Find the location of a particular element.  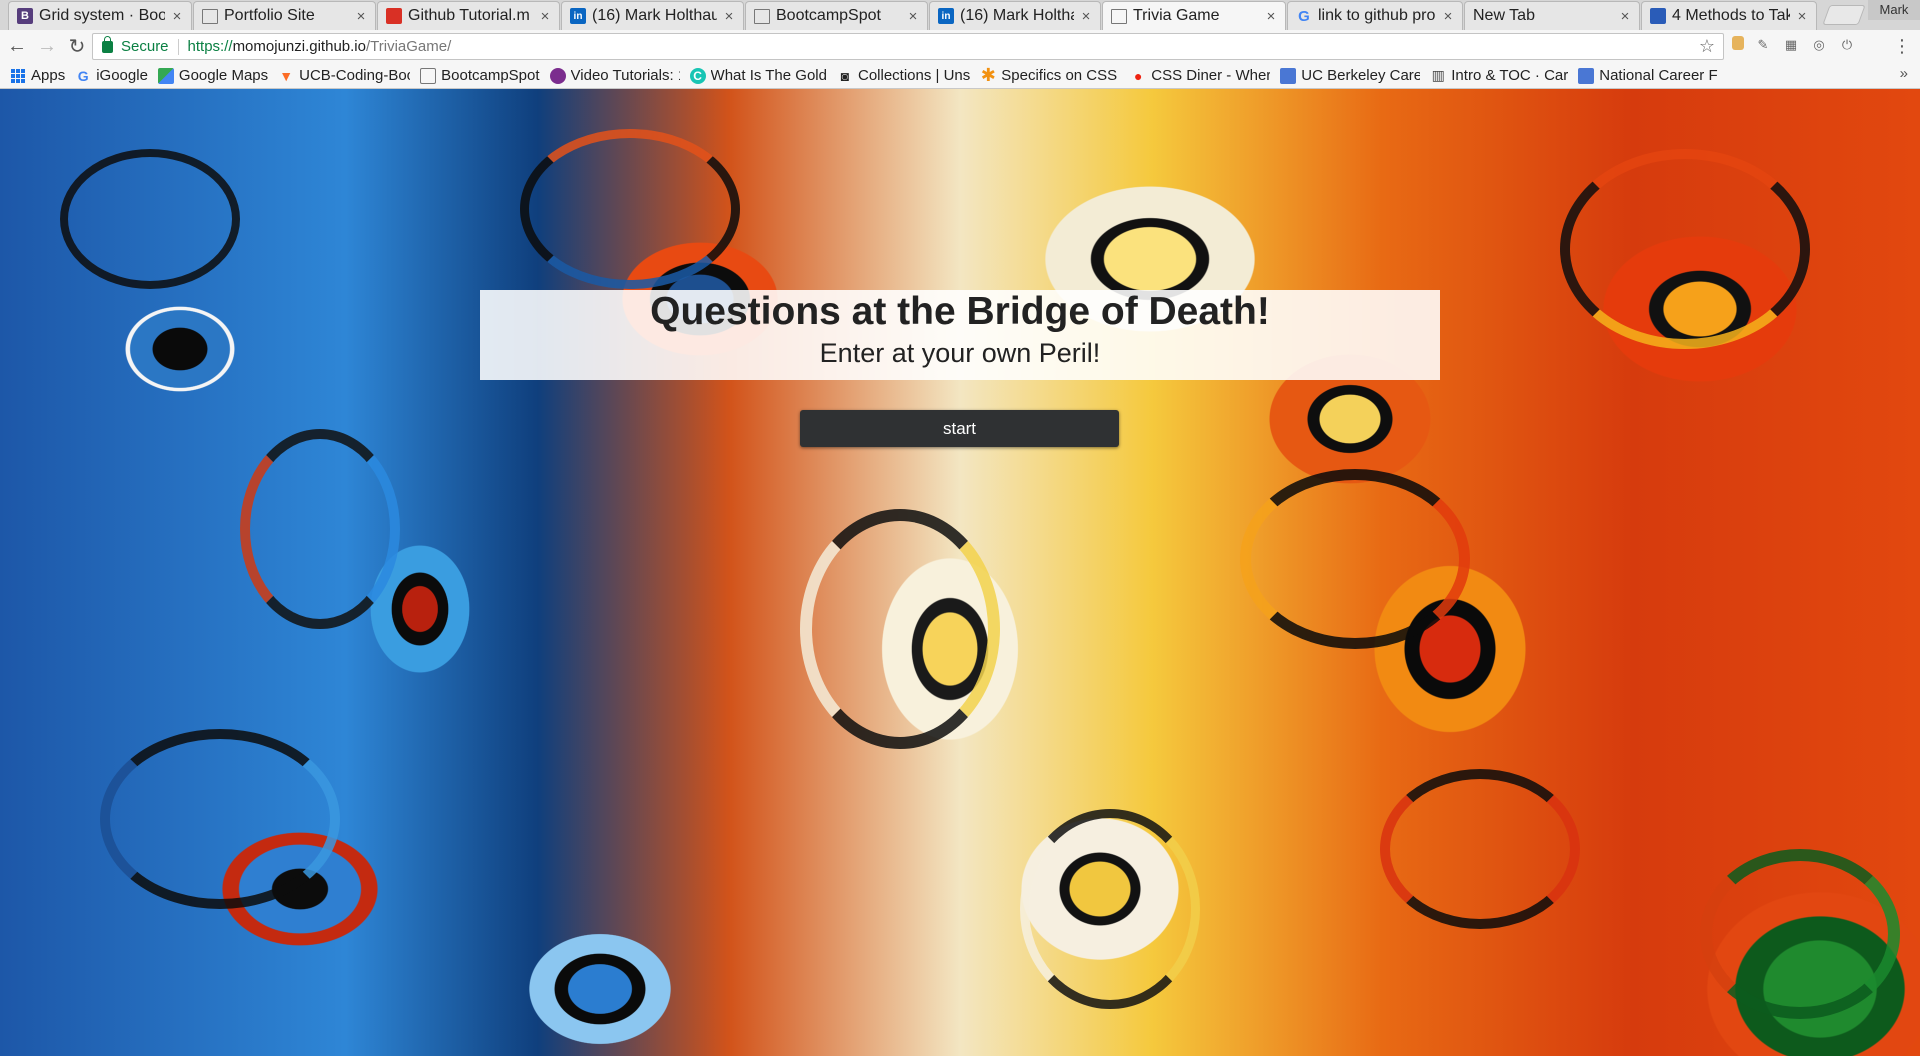

bookmark-uc-berkeley: UC Berkeley Care is located at coordinates (1350, 76).